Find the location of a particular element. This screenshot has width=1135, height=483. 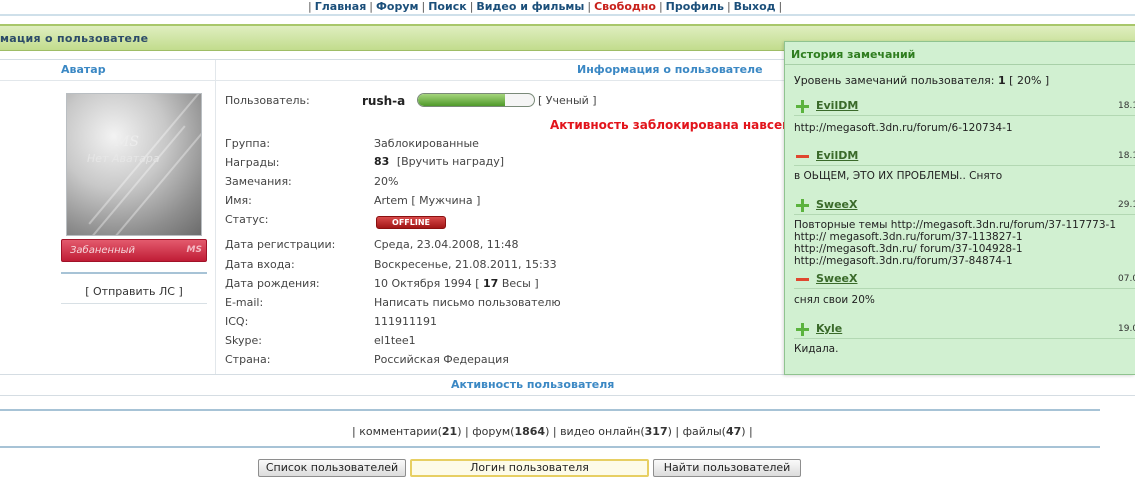

stat-files-label: файлы is located at coordinates (702, 431).